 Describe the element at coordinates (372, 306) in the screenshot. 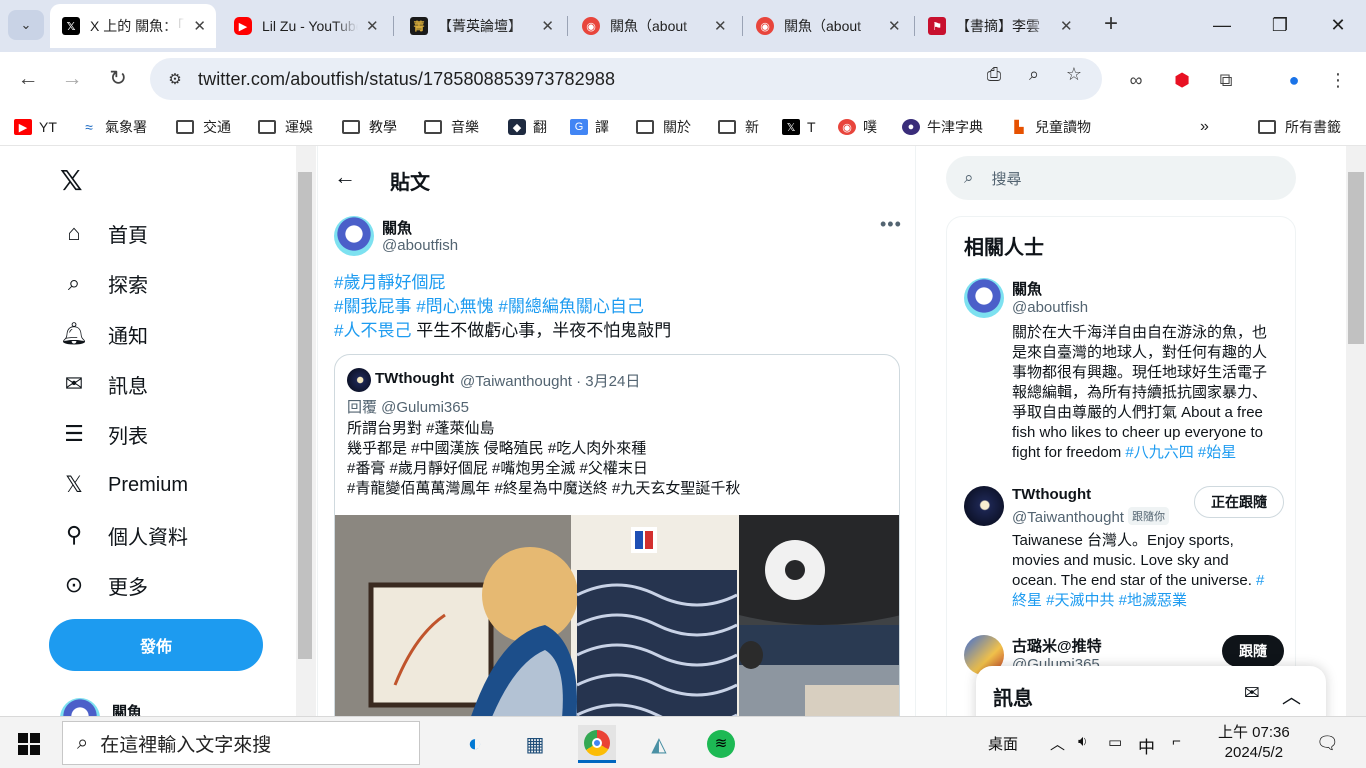

I see `hashtag-link: #關我屁事` at that location.